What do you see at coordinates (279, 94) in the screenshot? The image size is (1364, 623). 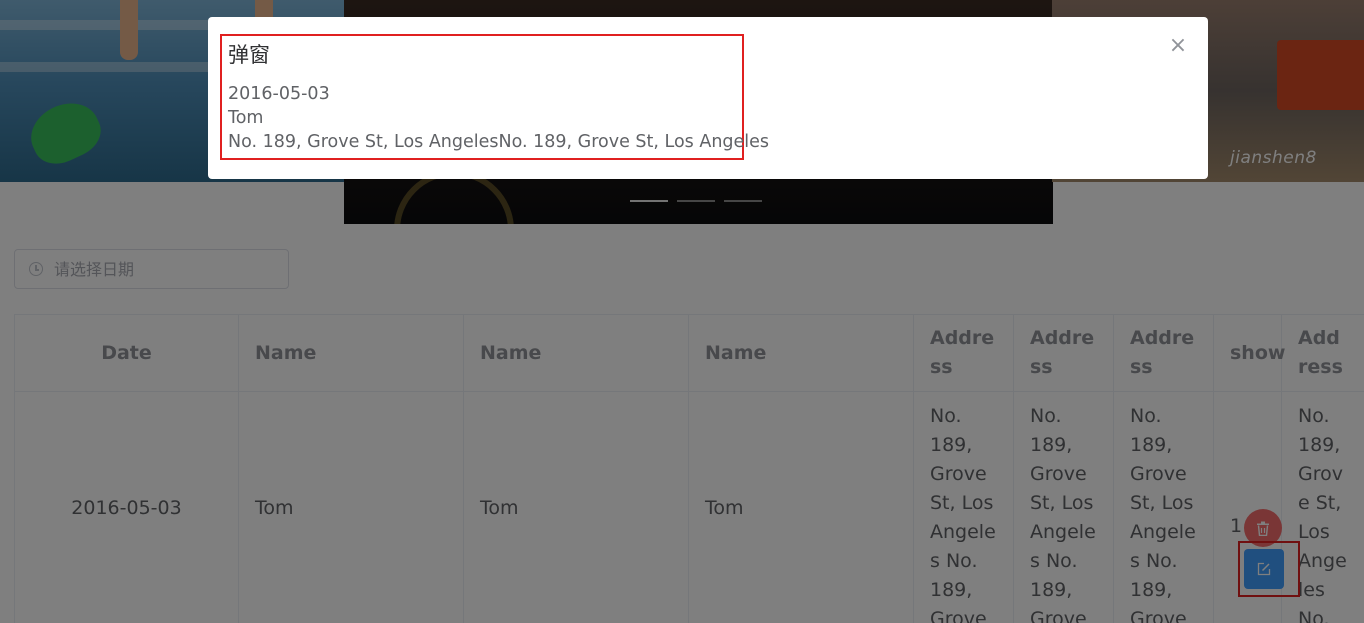 I see `dialog-date: 2016-05-03` at bounding box center [279, 94].